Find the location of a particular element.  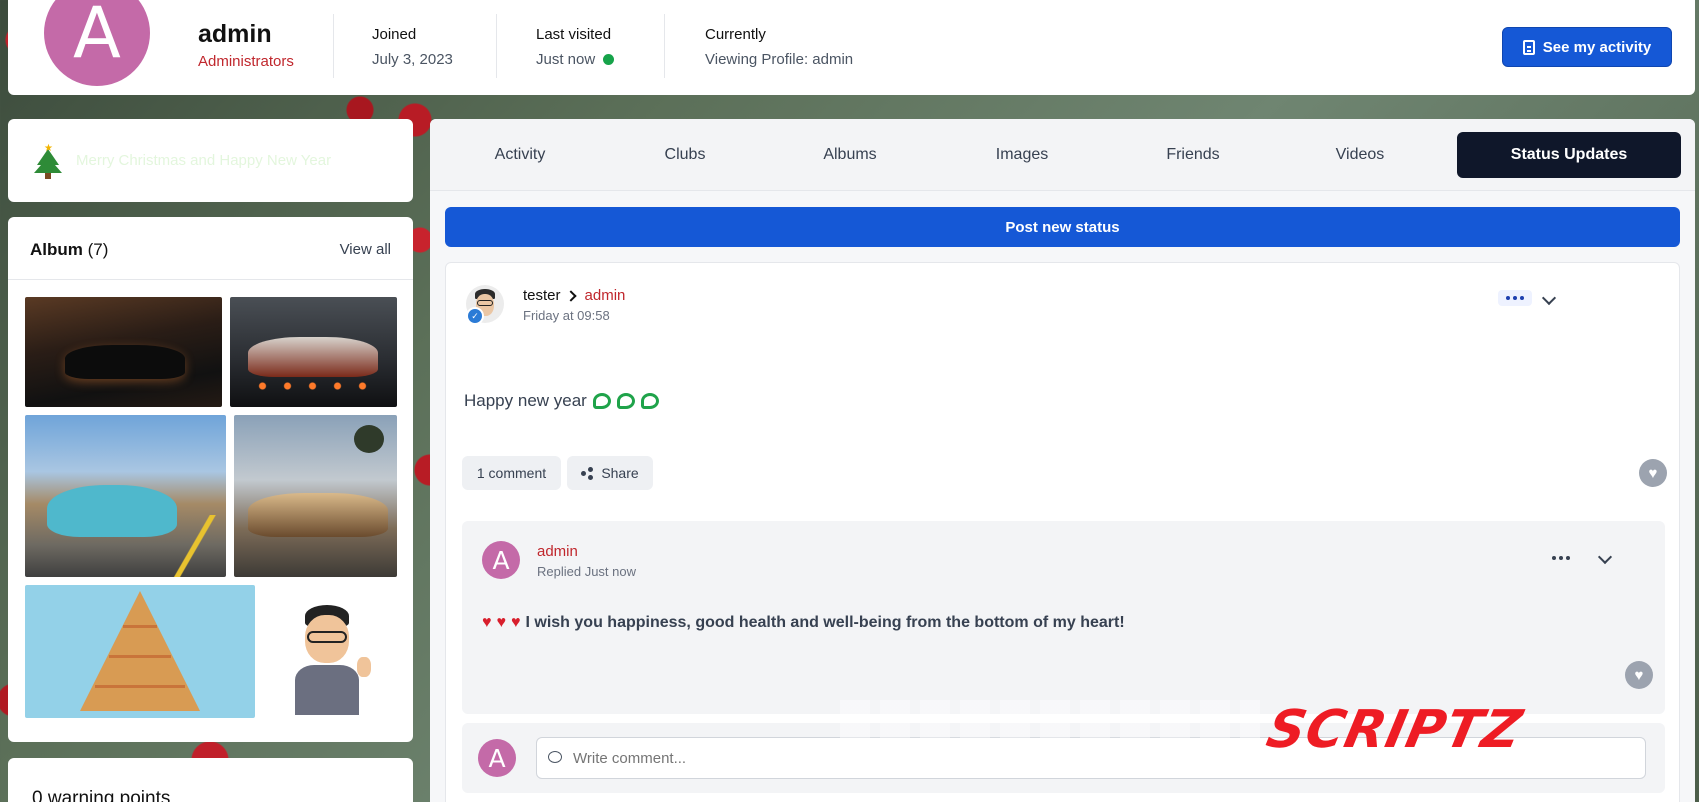

share-button: Share is located at coordinates (610, 473).